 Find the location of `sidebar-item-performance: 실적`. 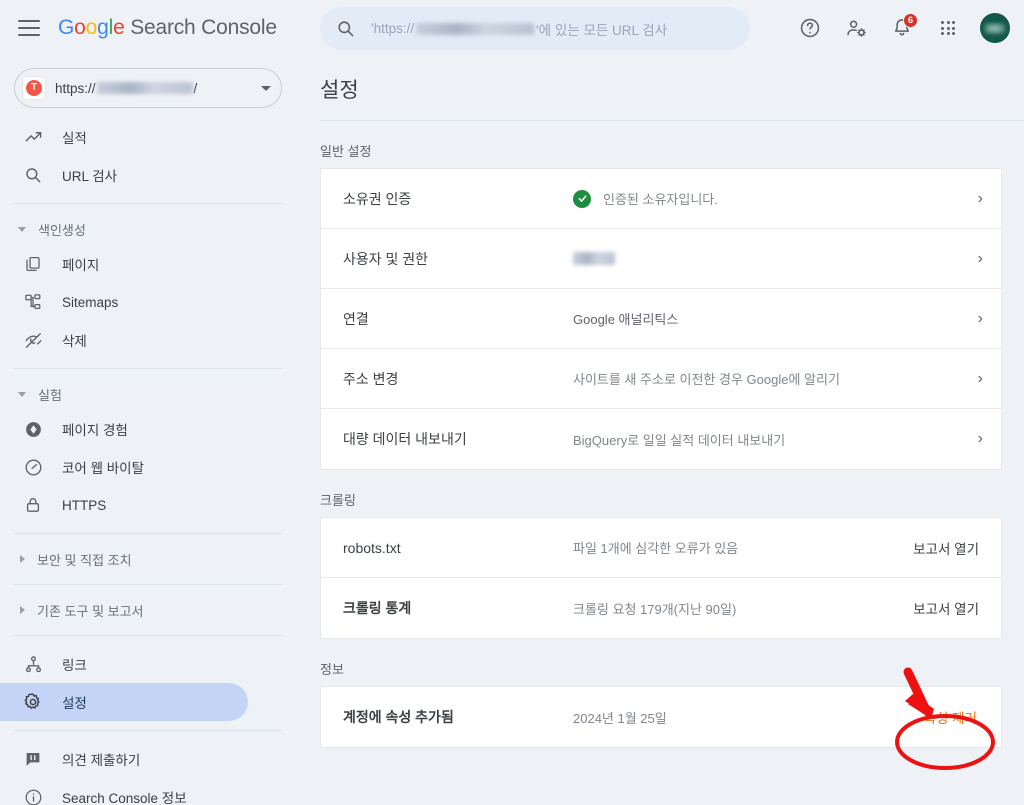

sidebar-item-performance: 실적 is located at coordinates (124, 137).